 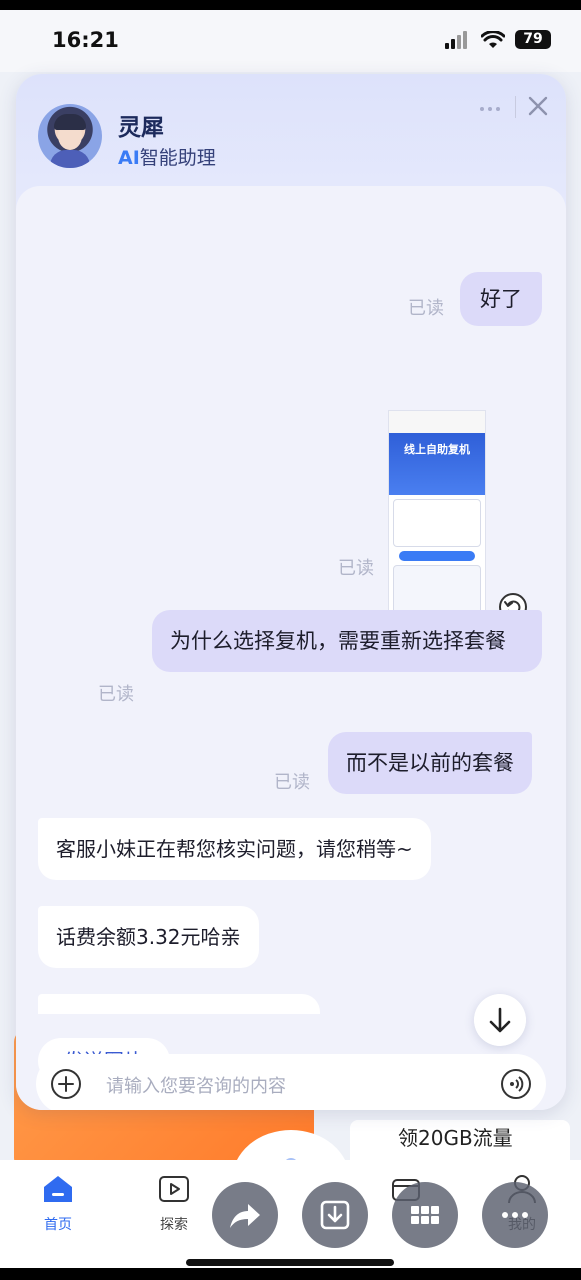 I want to click on message-bubble-outgoing: 好了, so click(x=501, y=299).